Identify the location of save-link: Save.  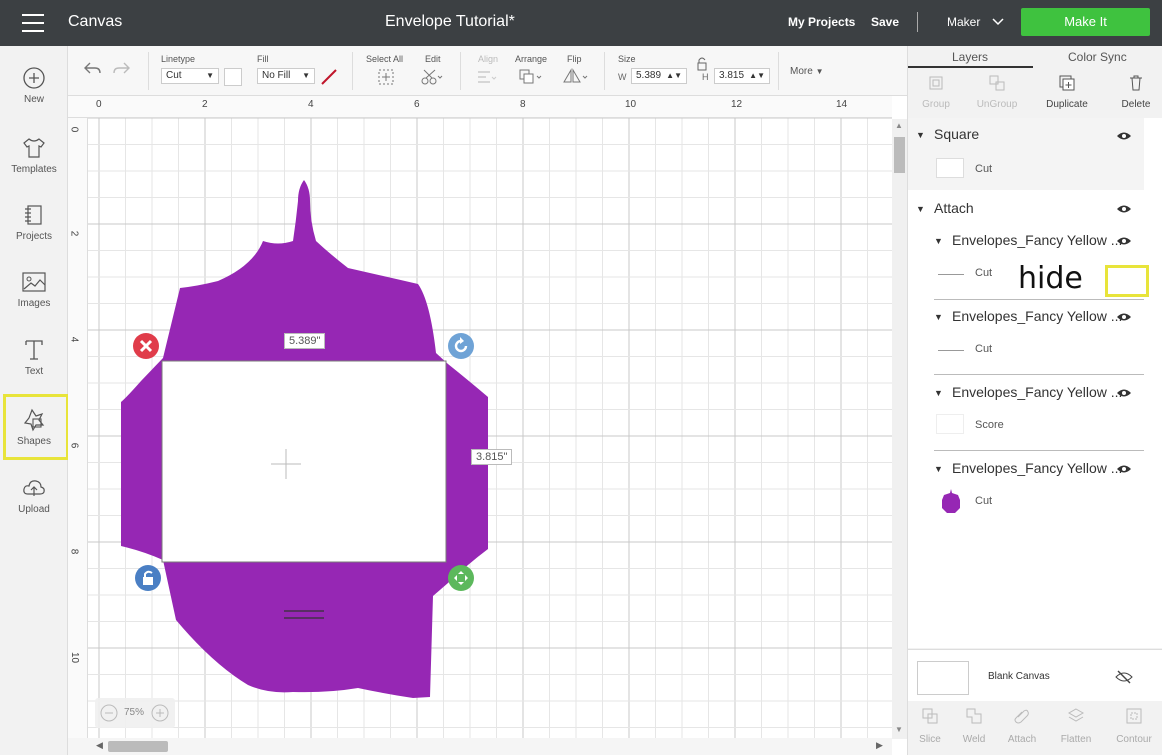
(885, 22).